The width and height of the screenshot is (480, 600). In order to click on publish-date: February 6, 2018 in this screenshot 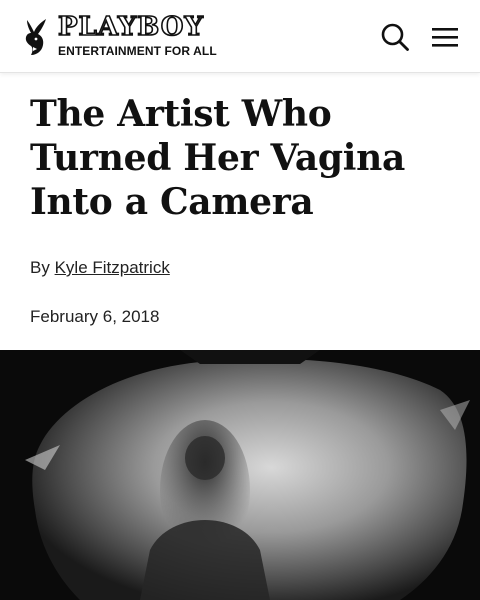, I will do `click(95, 316)`.